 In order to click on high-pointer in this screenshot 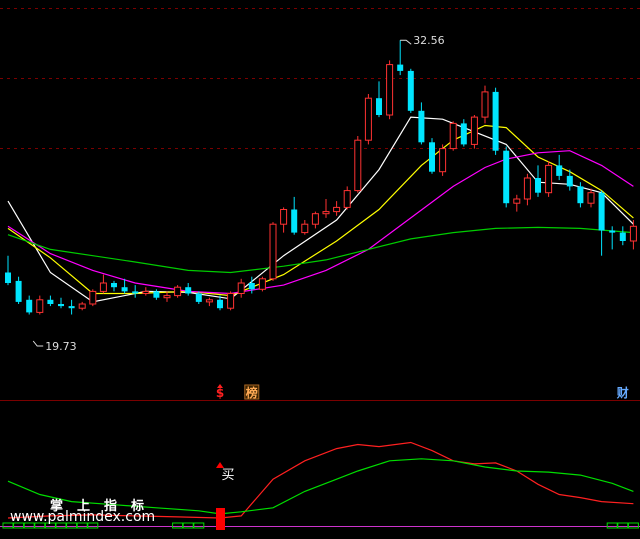, I will do `click(406, 42)`.